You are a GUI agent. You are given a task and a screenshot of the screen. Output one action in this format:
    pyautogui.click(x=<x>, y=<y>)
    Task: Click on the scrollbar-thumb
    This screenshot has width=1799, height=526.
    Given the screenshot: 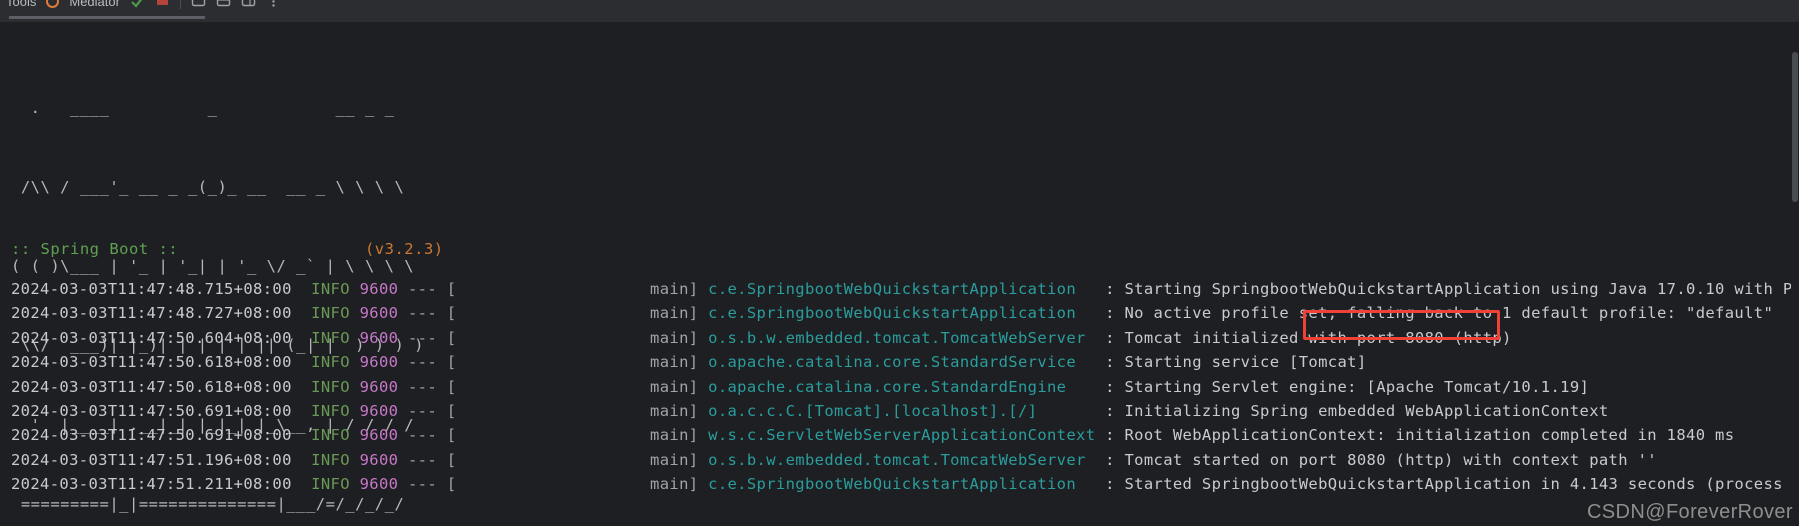 What is the action you would take?
    pyautogui.click(x=1795, y=127)
    